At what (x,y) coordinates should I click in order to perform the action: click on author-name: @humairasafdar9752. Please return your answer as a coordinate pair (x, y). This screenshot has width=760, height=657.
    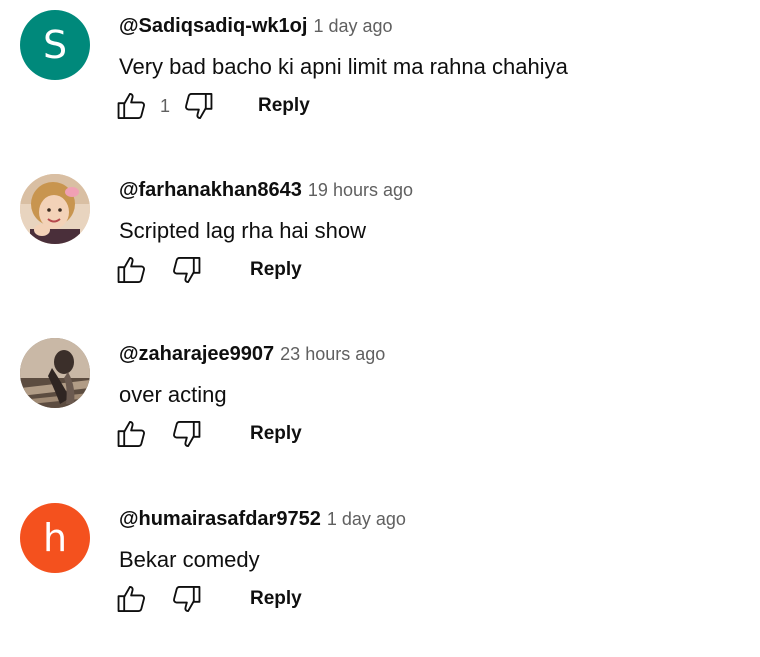
    Looking at the image, I should click on (220, 519).